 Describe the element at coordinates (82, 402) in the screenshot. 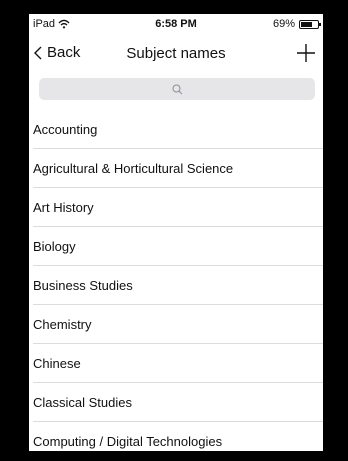

I see `subject-name: Classical Studies` at that location.